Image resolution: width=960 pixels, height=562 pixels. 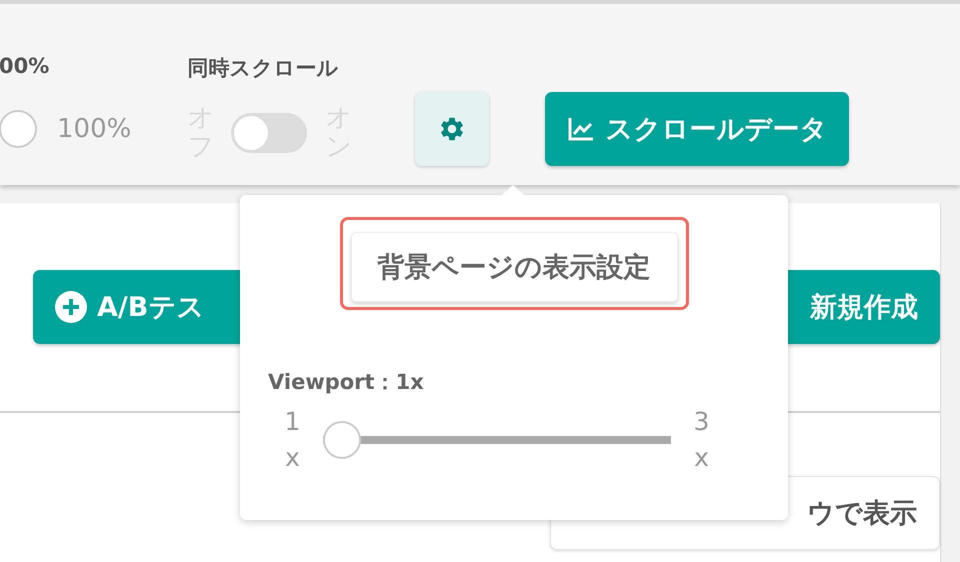 What do you see at coordinates (293, 440) in the screenshot?
I see `slider-min-label: 1 x` at bounding box center [293, 440].